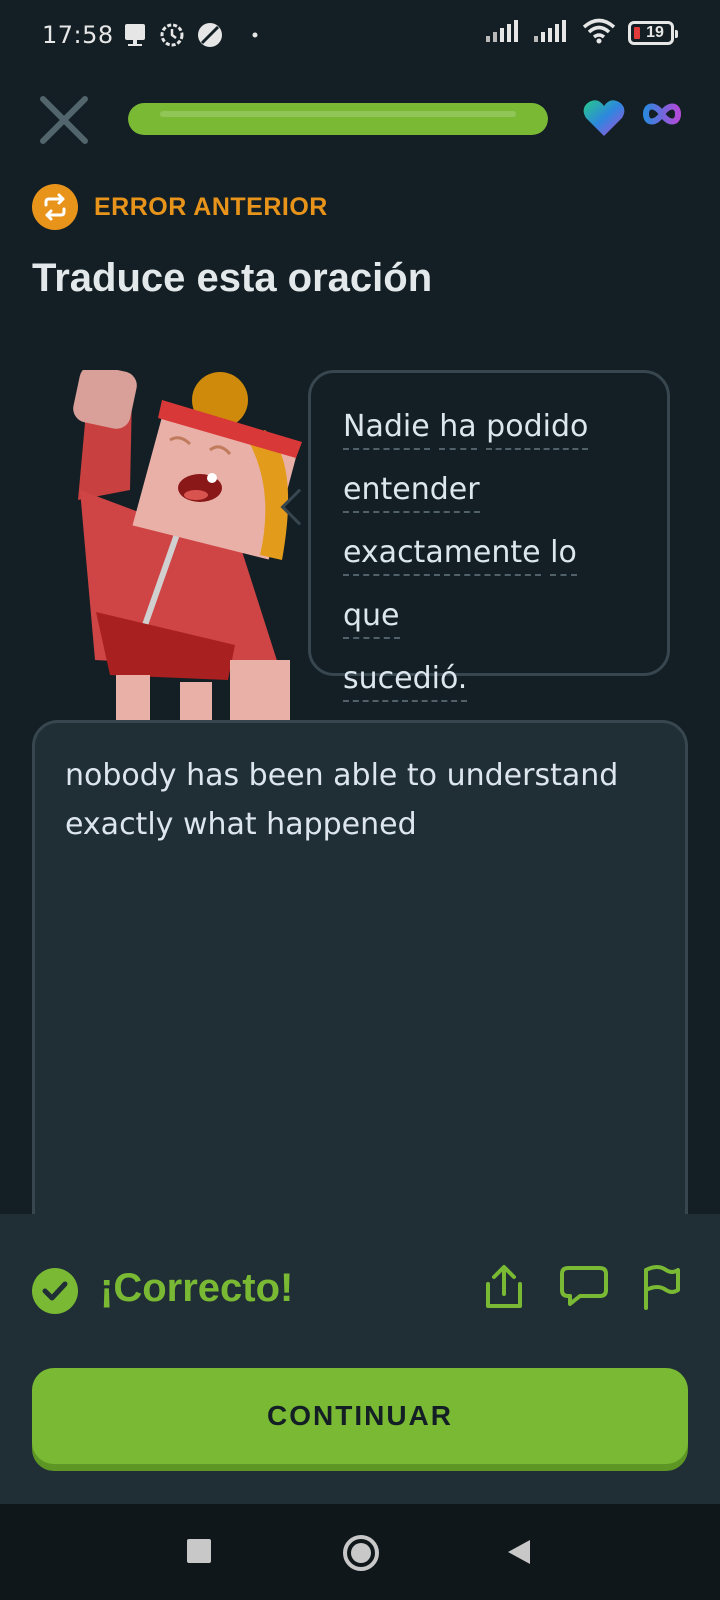 The width and height of the screenshot is (720, 1600). What do you see at coordinates (563, 555) in the screenshot?
I see `prompt-word: lo` at bounding box center [563, 555].